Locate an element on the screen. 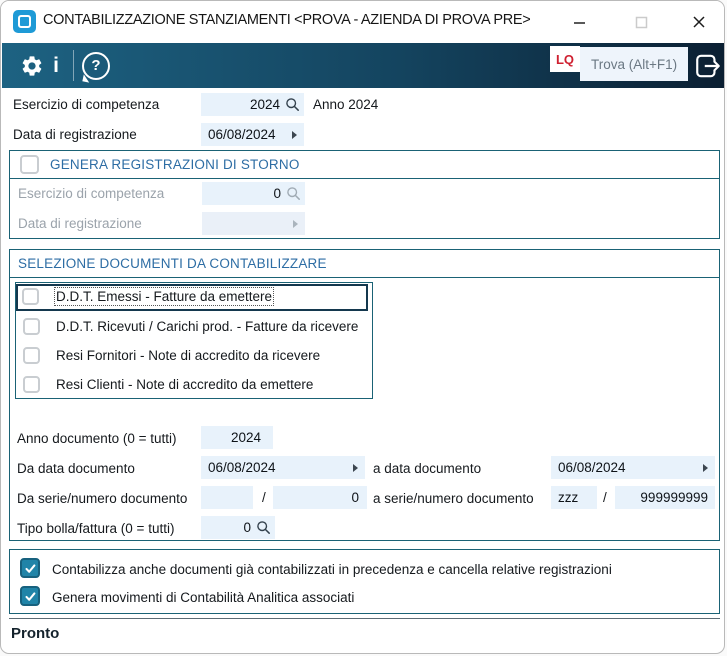 This screenshot has width=727, height=656. close-button is located at coordinates (699, 22).